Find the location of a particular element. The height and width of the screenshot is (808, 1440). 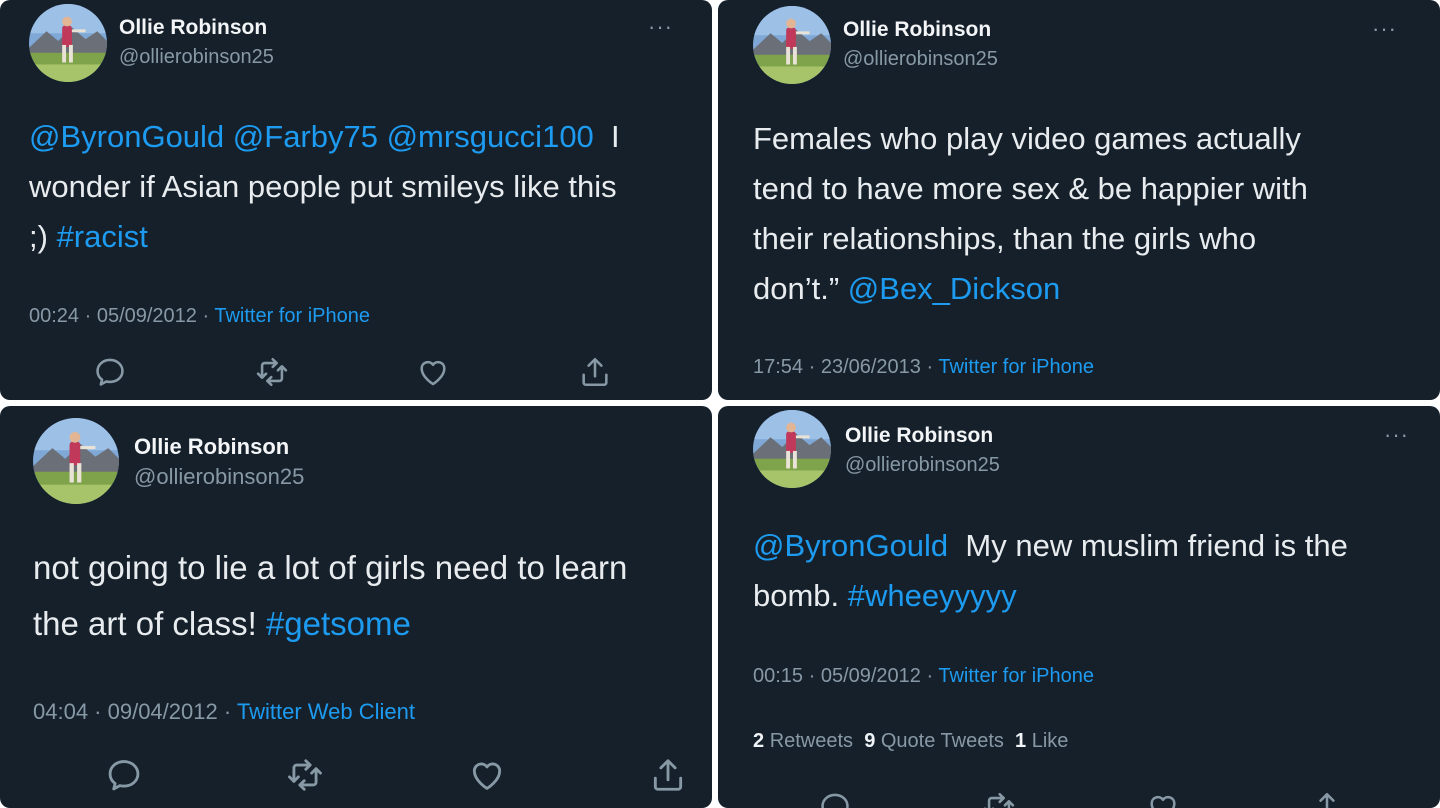

mention-link: @ByronGould is located at coordinates (850, 545).